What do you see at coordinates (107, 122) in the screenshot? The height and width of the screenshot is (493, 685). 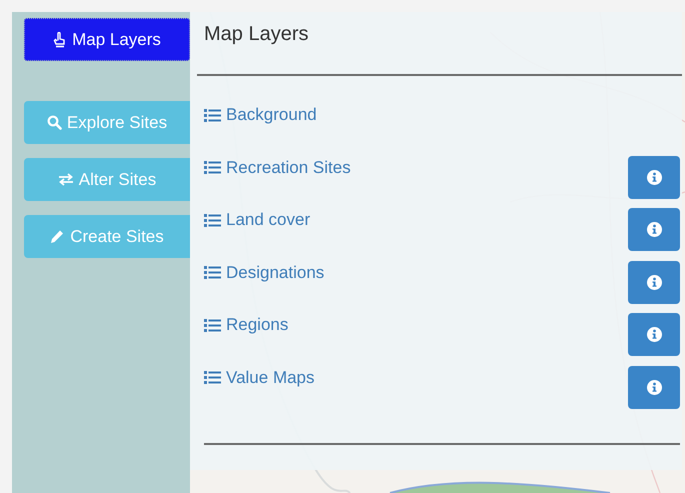 I see `sidebar-button: Explore Sites` at bounding box center [107, 122].